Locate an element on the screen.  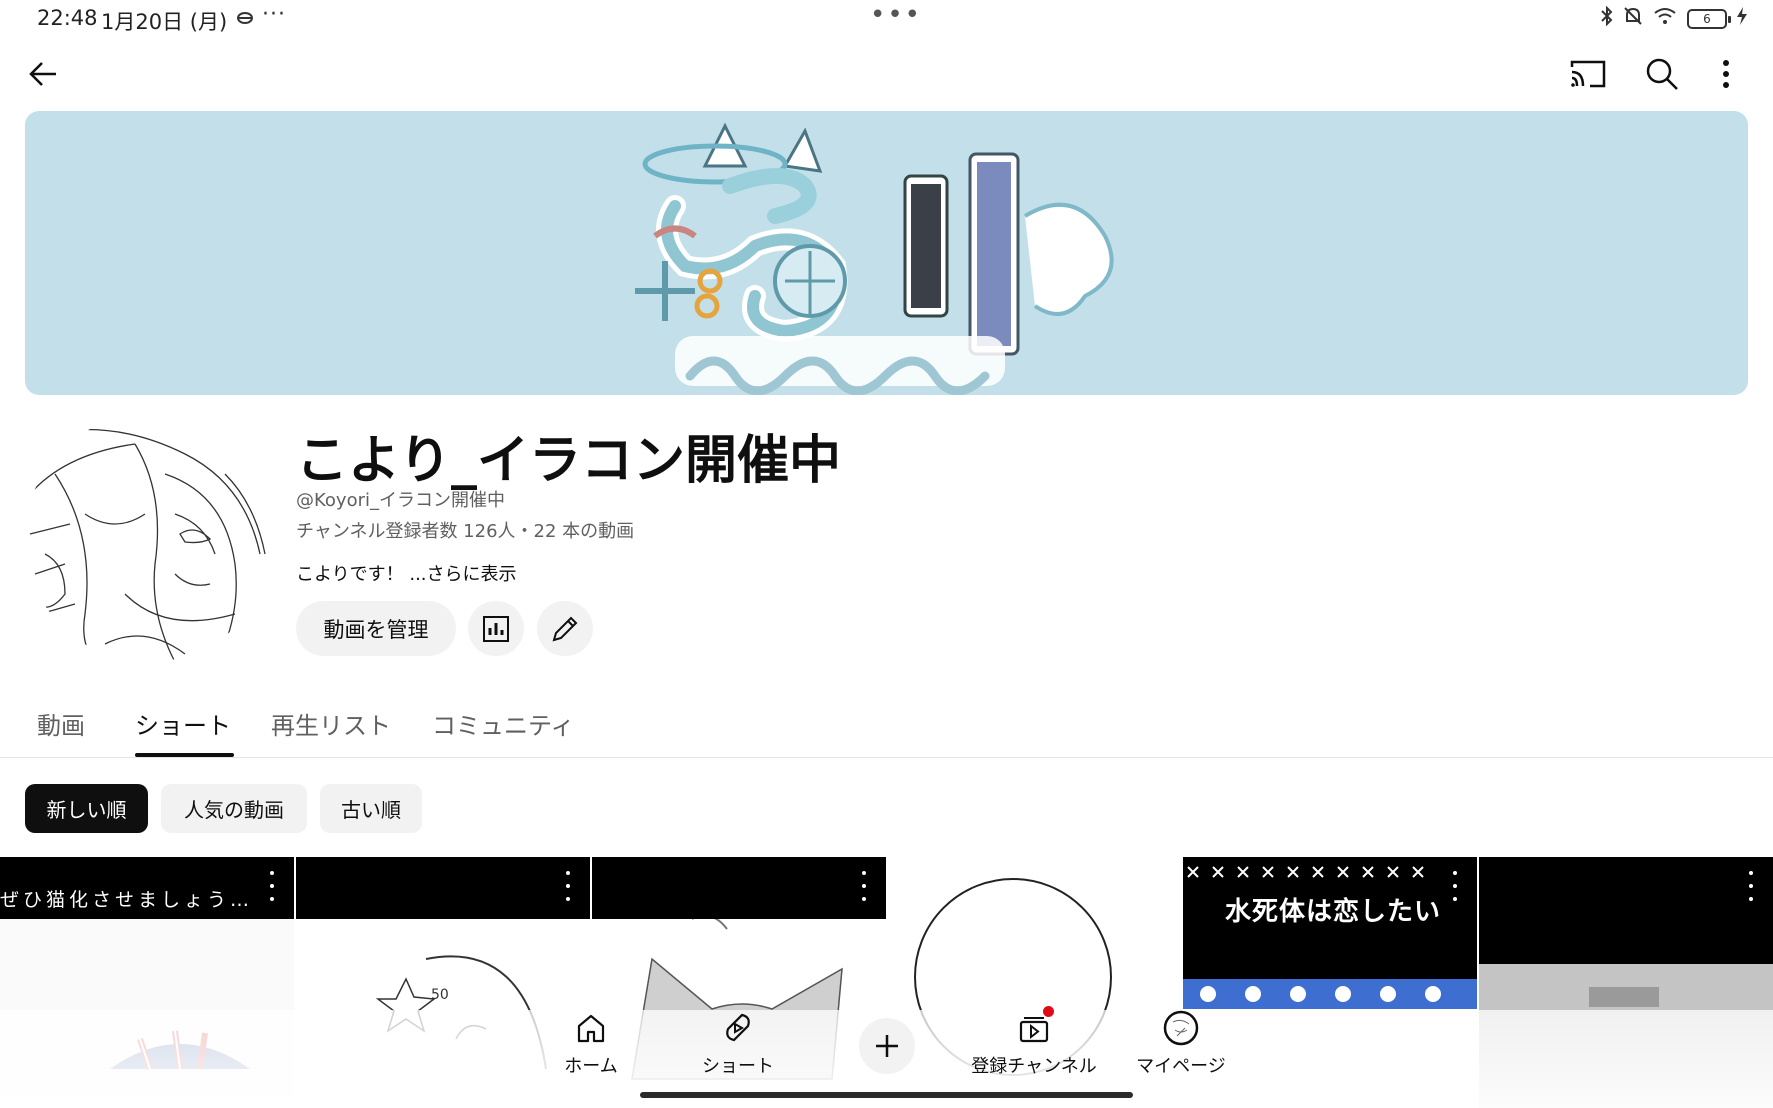
avatar-sketch-image is located at coordinates (147, 545).